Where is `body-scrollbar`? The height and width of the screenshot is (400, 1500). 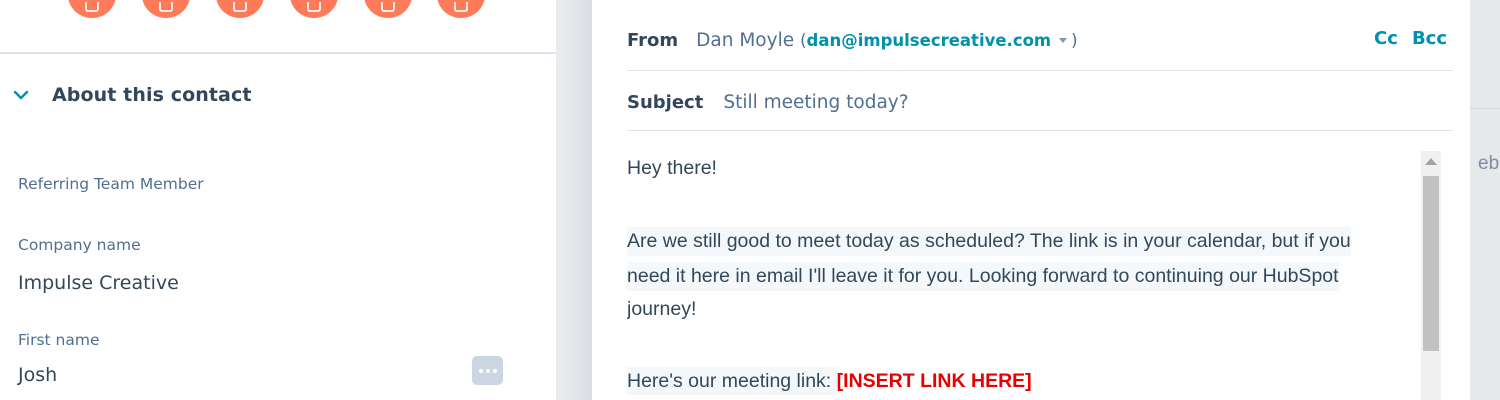 body-scrollbar is located at coordinates (1431, 275).